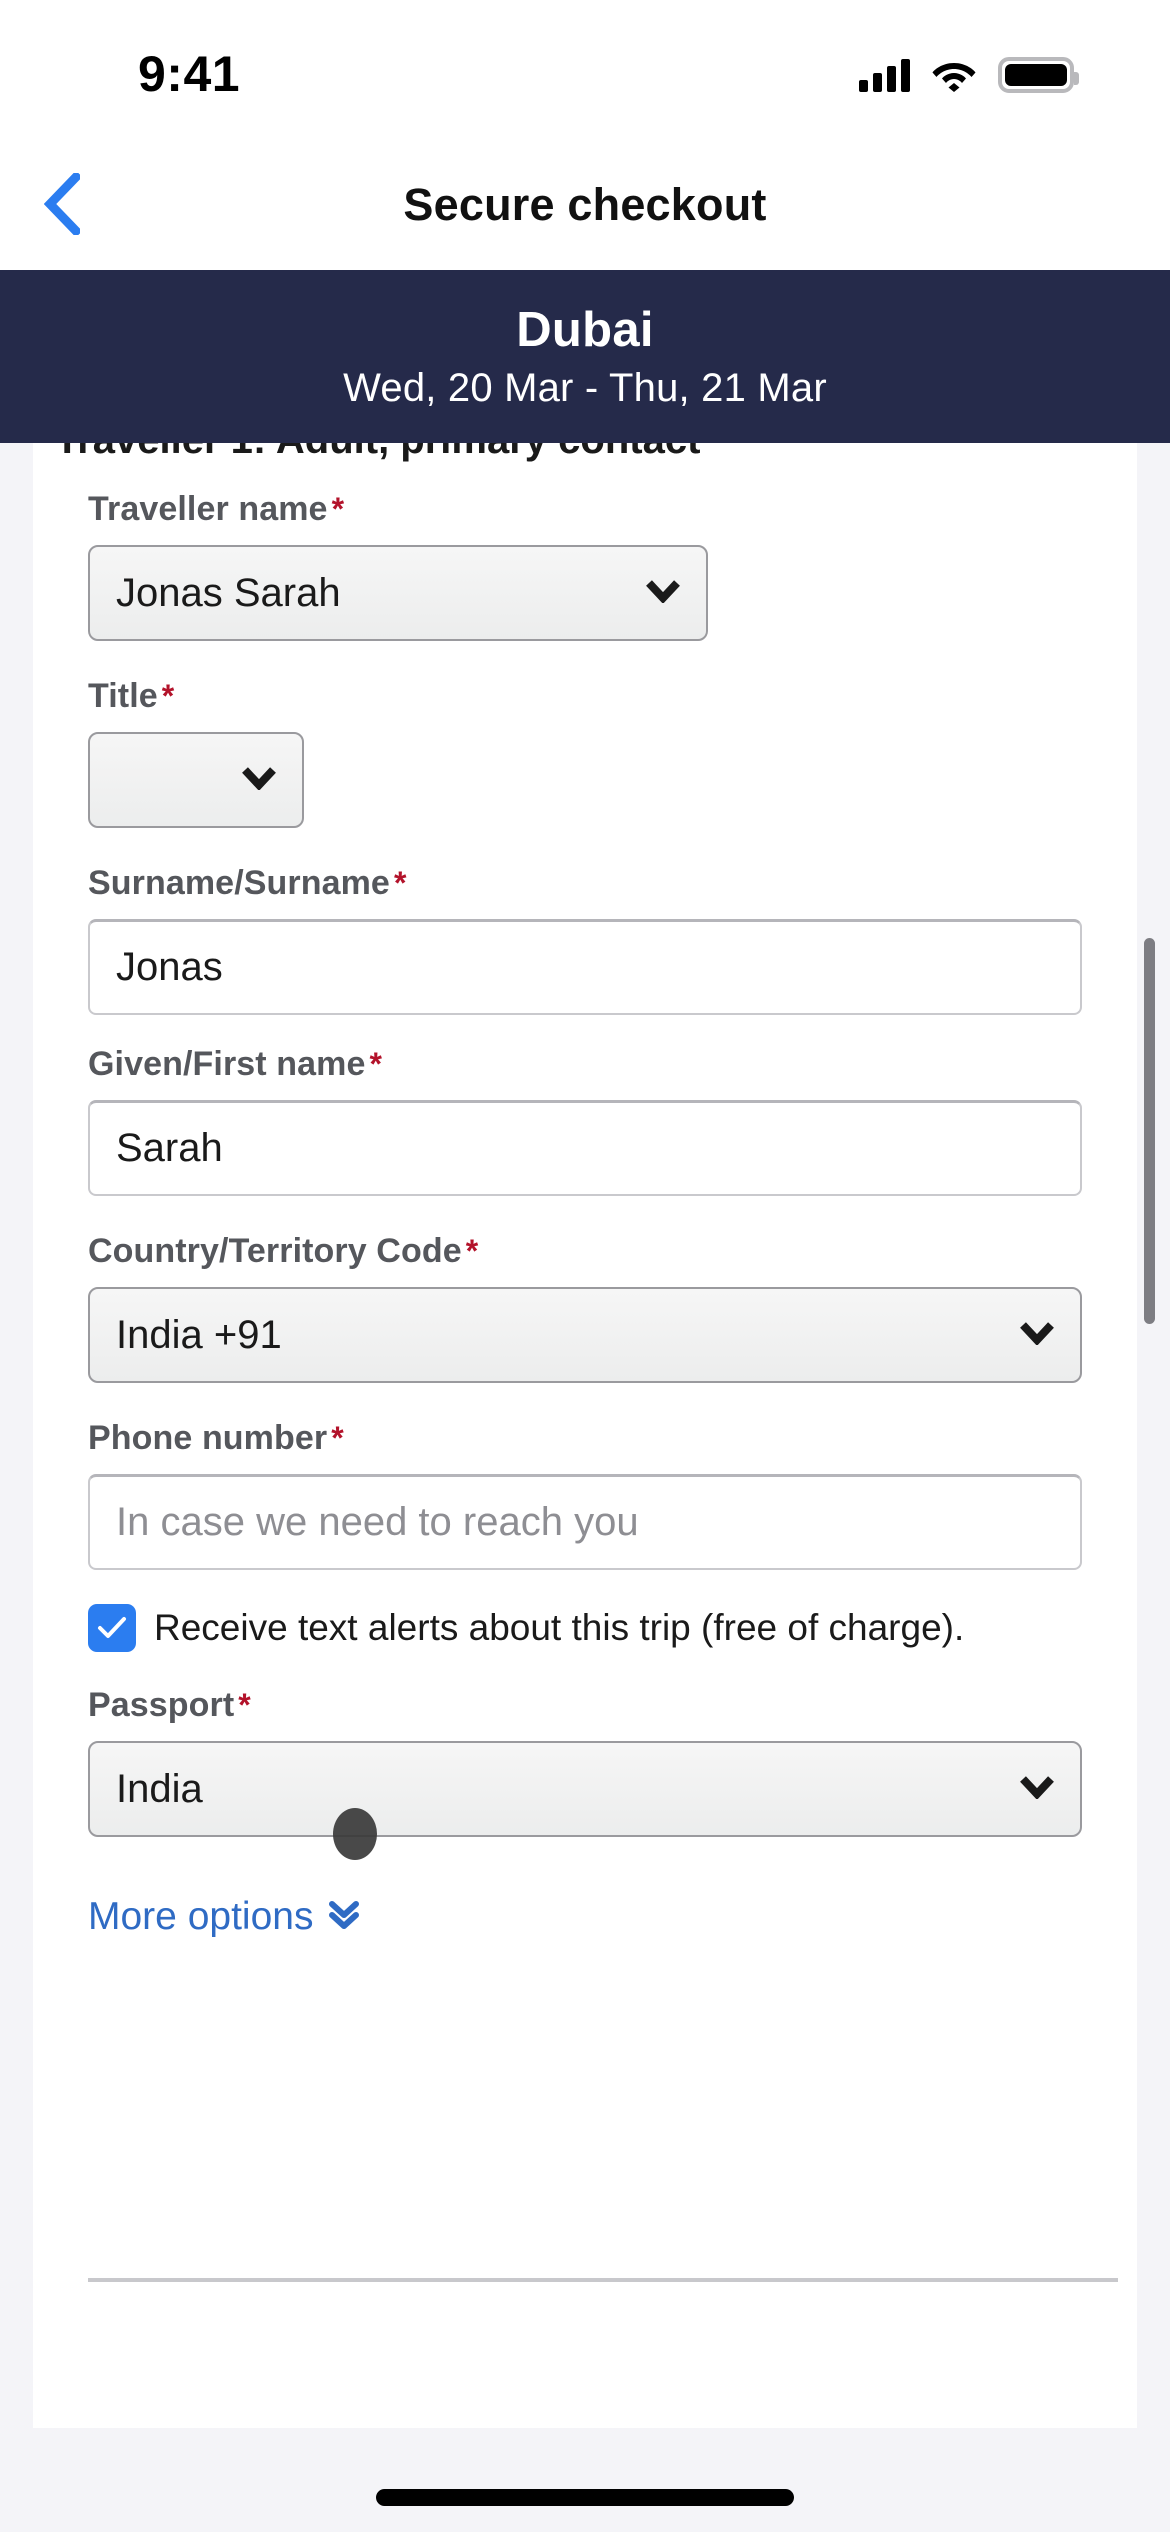  I want to click on field-title: Title *, so click(585, 752).